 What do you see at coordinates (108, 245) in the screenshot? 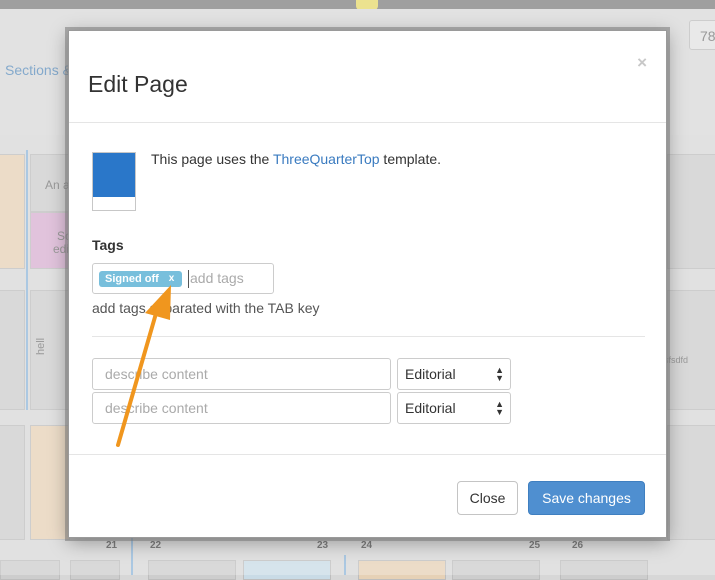
I see `tags-label: Tags` at bounding box center [108, 245].